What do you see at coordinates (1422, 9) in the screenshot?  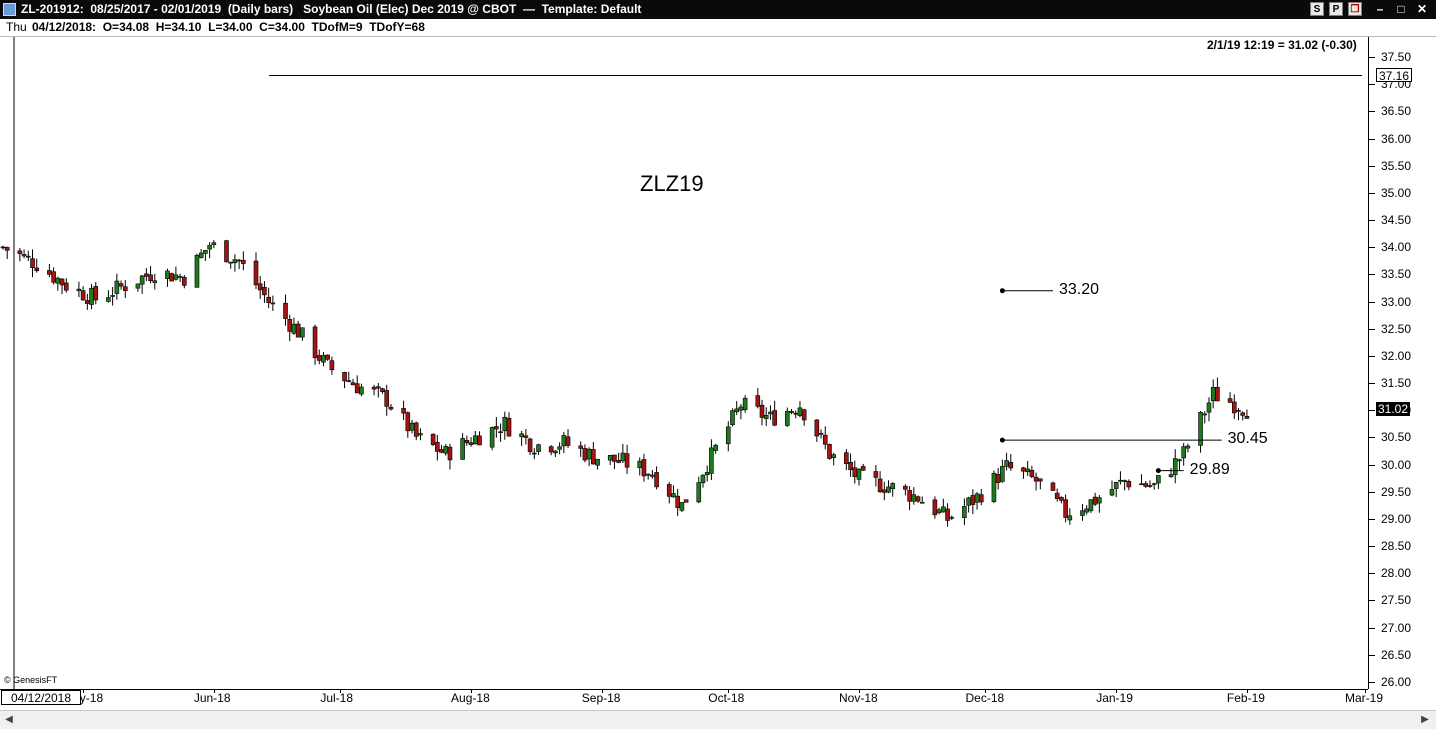 I see `close-icon: ✕` at bounding box center [1422, 9].